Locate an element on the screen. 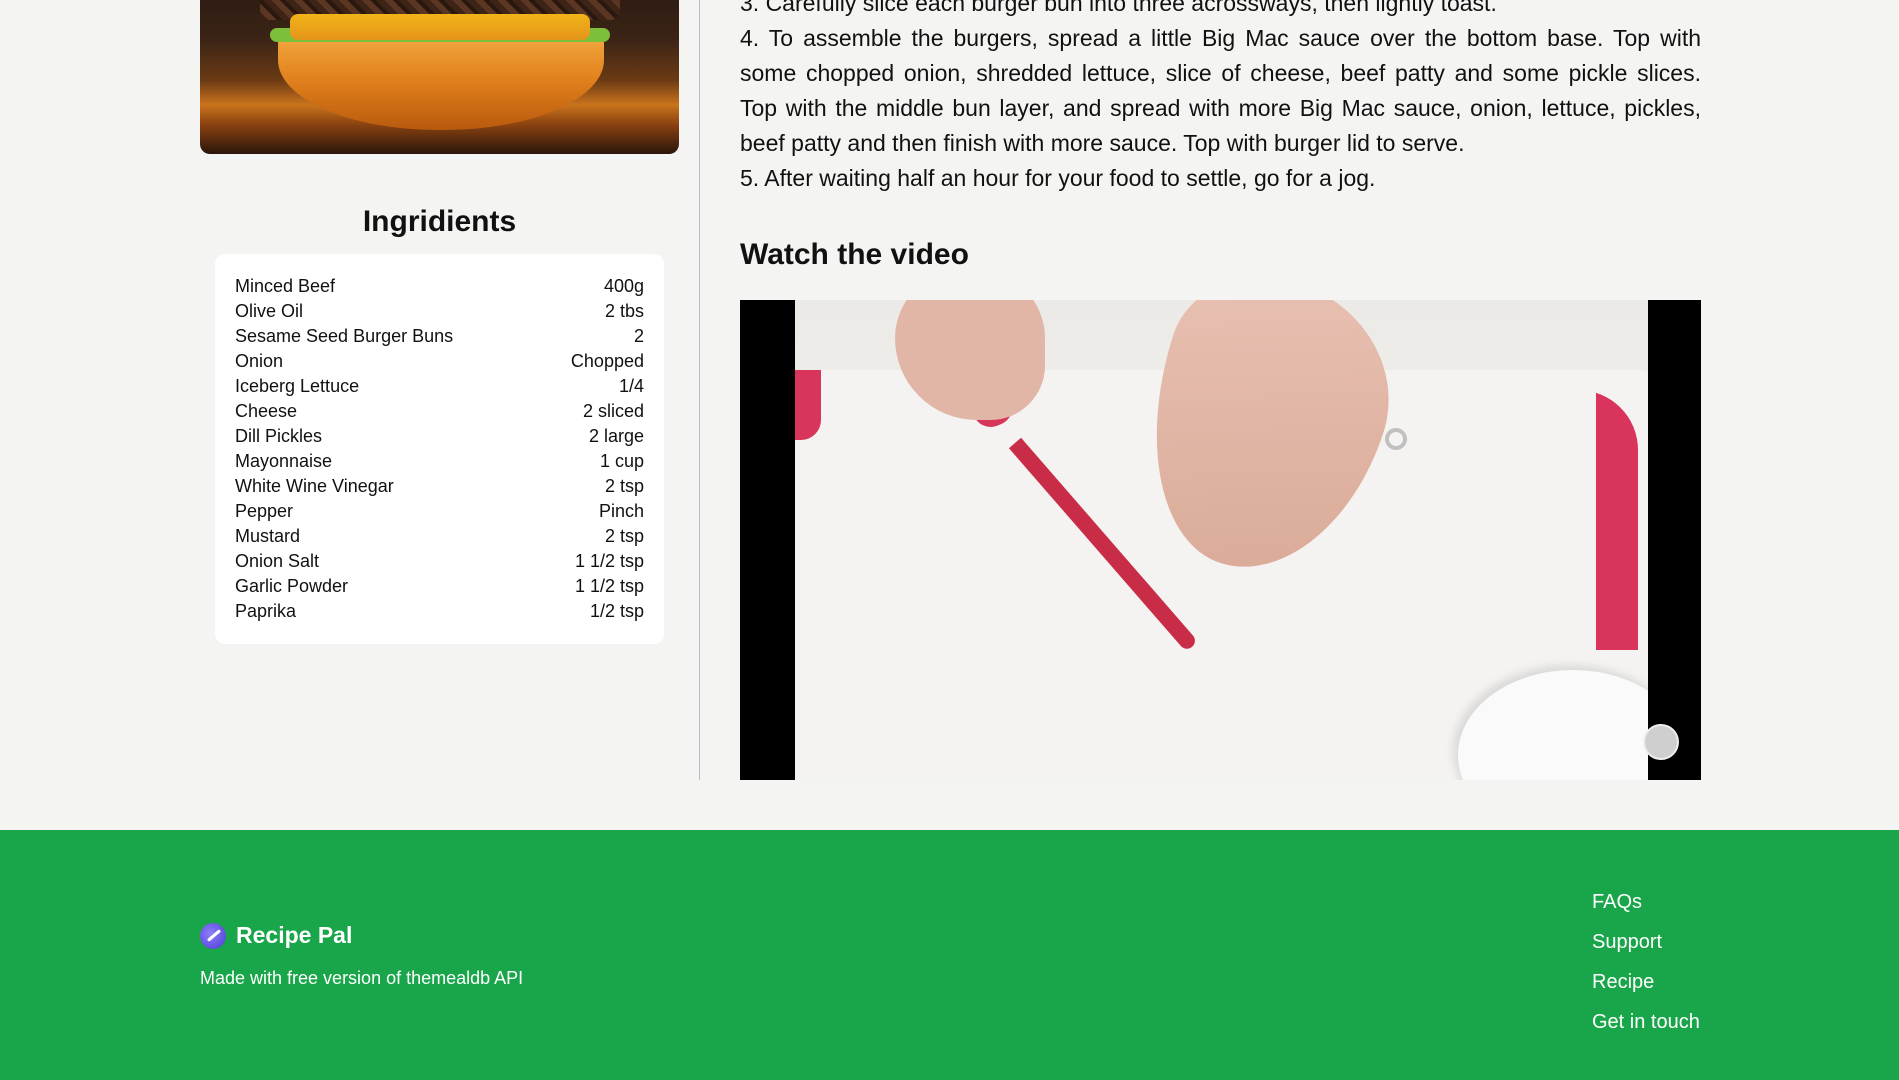  footer-link-recipe: Recipe is located at coordinates (1646, 982).